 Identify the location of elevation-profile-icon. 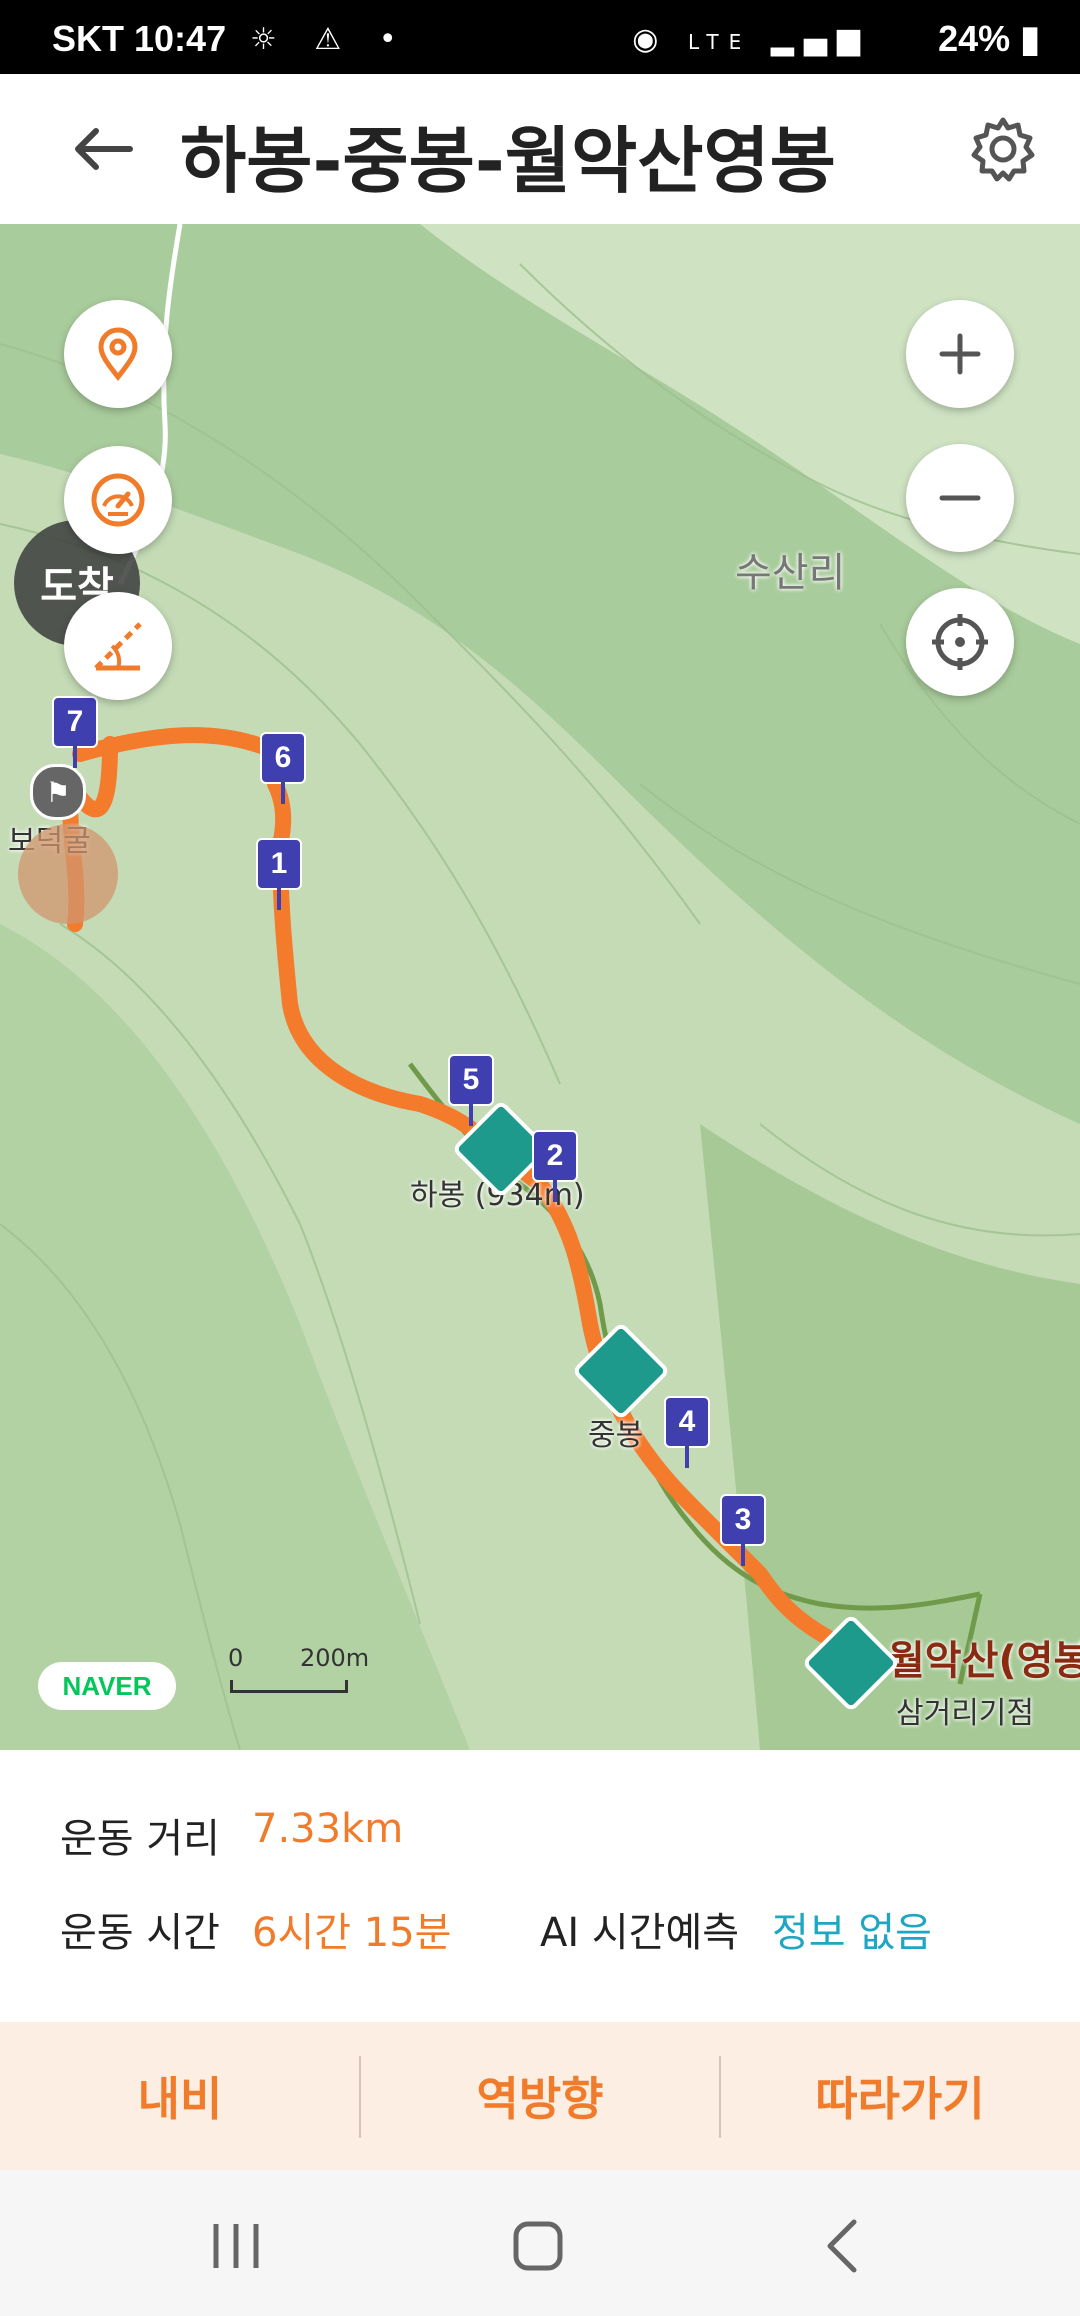
(118, 646).